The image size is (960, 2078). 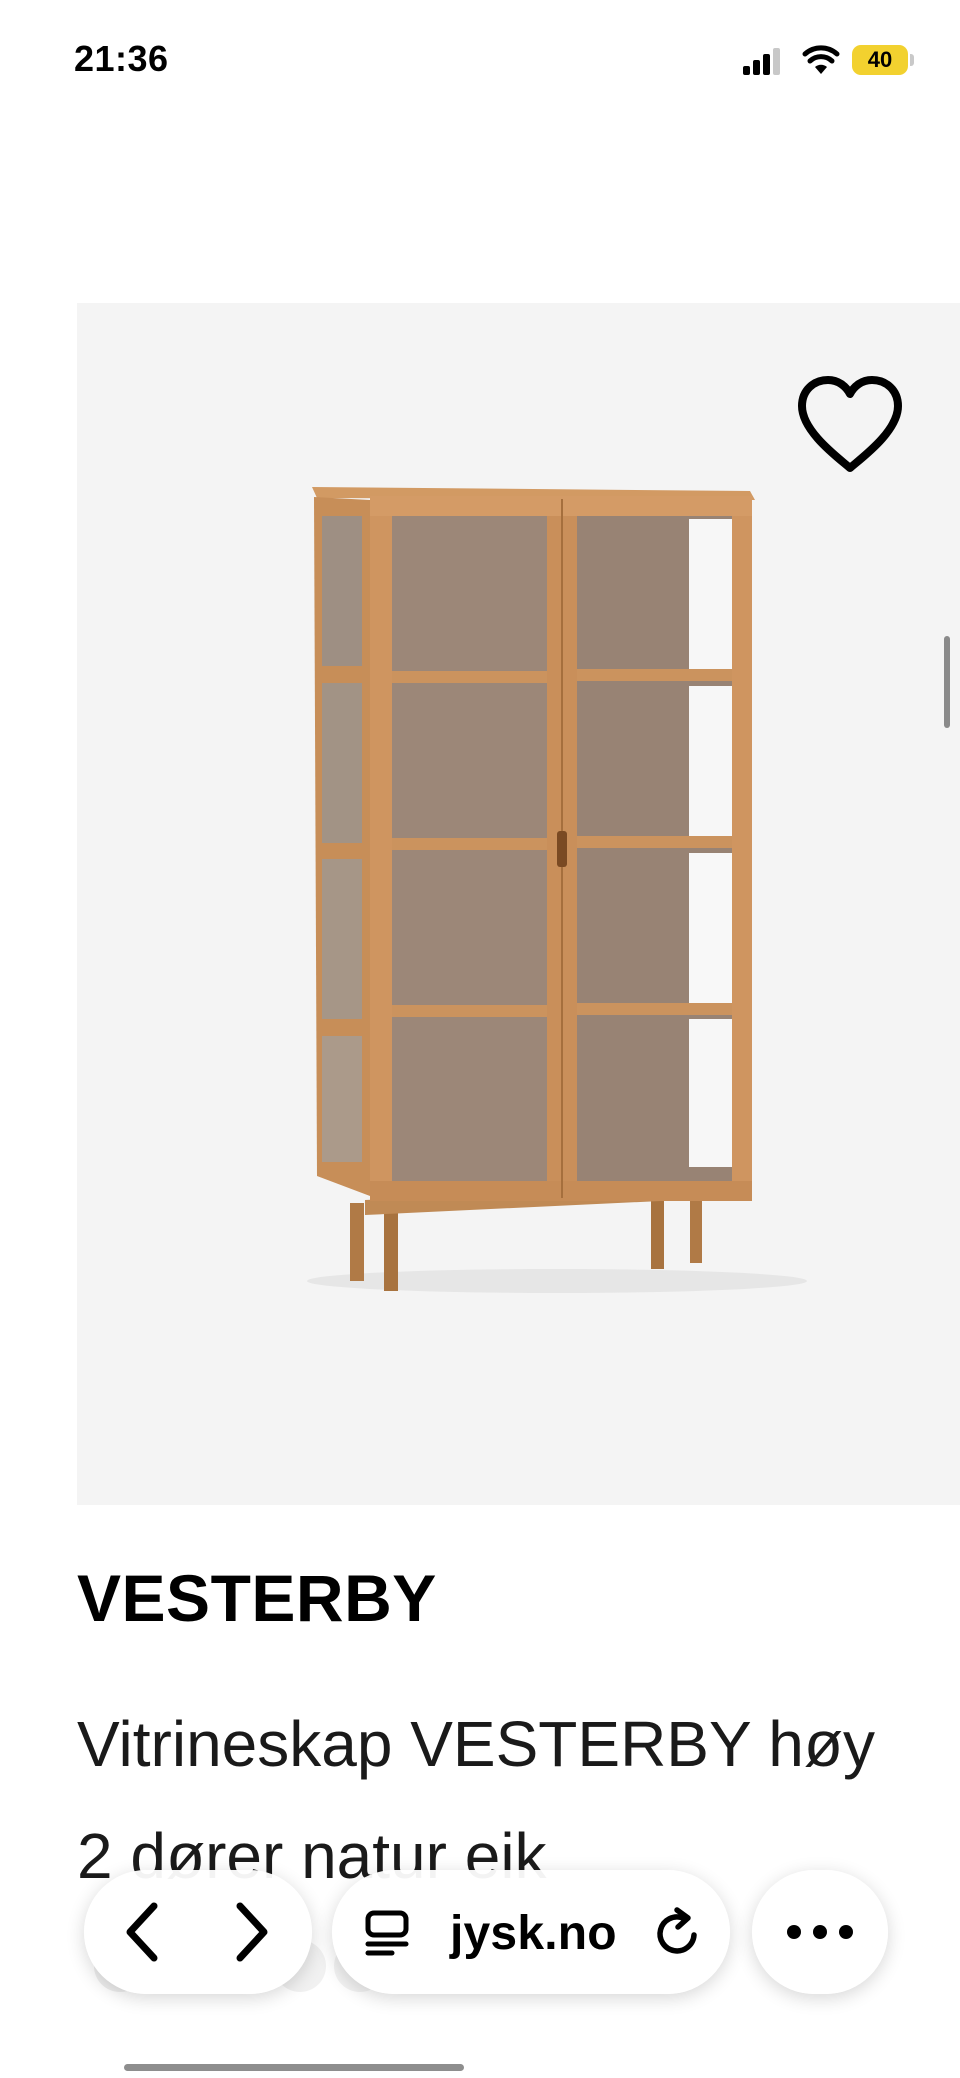 I want to click on signal-icon, so click(x=761, y=61).